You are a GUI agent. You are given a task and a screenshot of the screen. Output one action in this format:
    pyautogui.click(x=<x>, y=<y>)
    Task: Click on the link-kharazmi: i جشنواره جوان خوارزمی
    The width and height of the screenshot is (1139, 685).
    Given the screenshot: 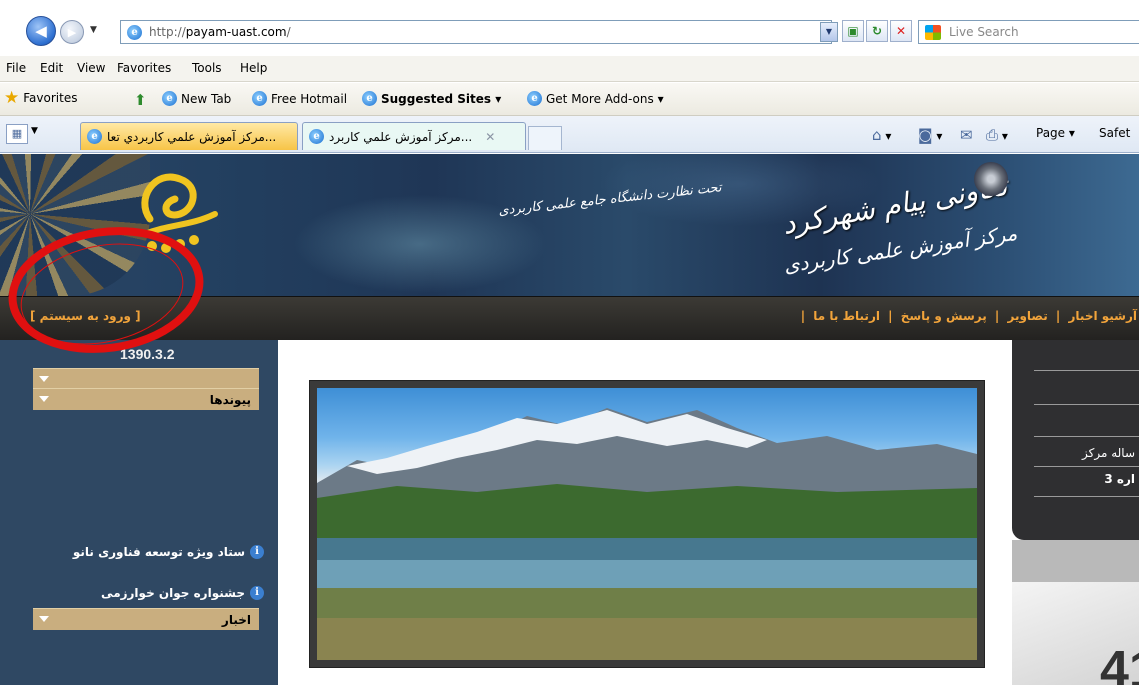 What is the action you would take?
    pyautogui.click(x=182, y=593)
    